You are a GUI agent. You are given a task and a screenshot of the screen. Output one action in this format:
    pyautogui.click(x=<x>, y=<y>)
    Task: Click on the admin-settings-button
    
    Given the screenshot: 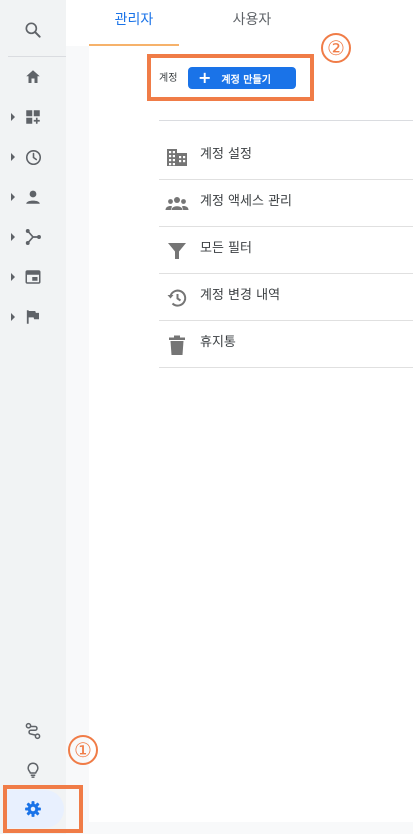 What is the action you would take?
    pyautogui.click(x=33, y=809)
    